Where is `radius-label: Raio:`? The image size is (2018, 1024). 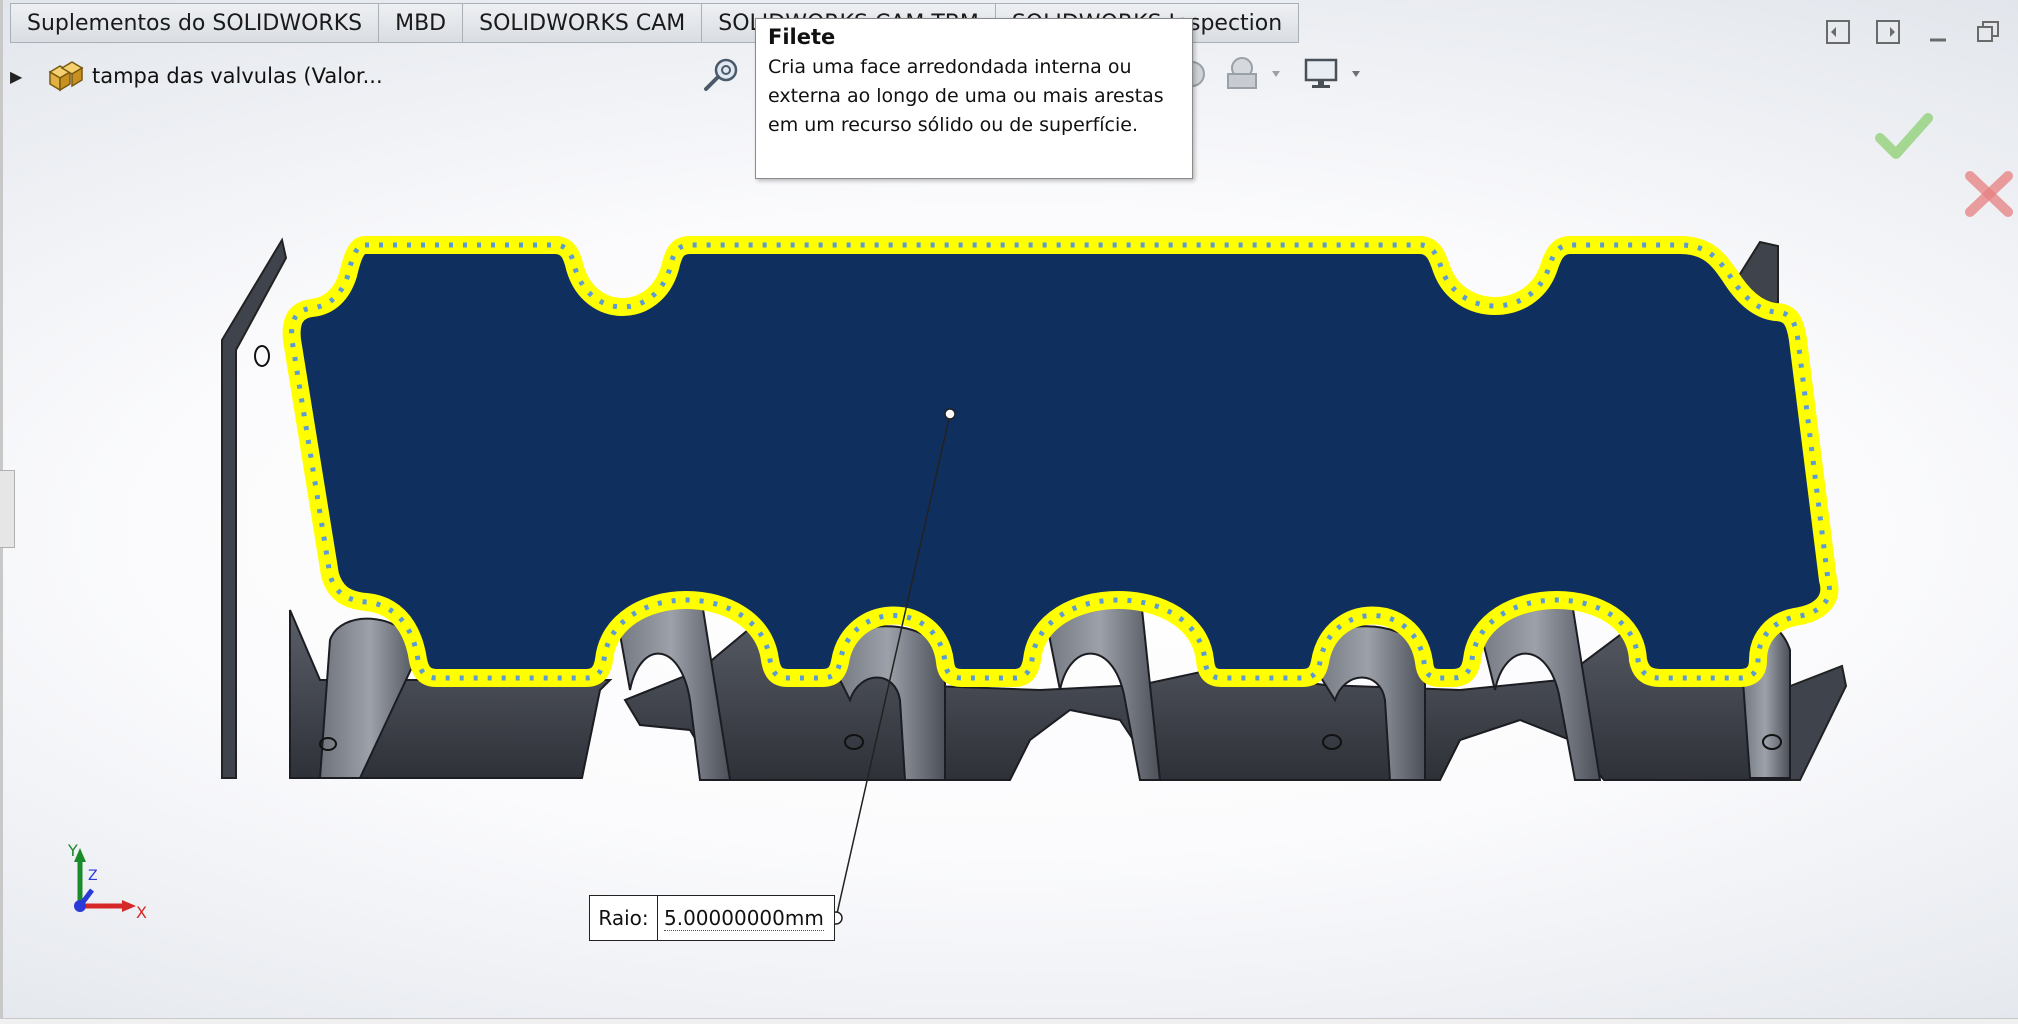 radius-label: Raio: is located at coordinates (624, 918).